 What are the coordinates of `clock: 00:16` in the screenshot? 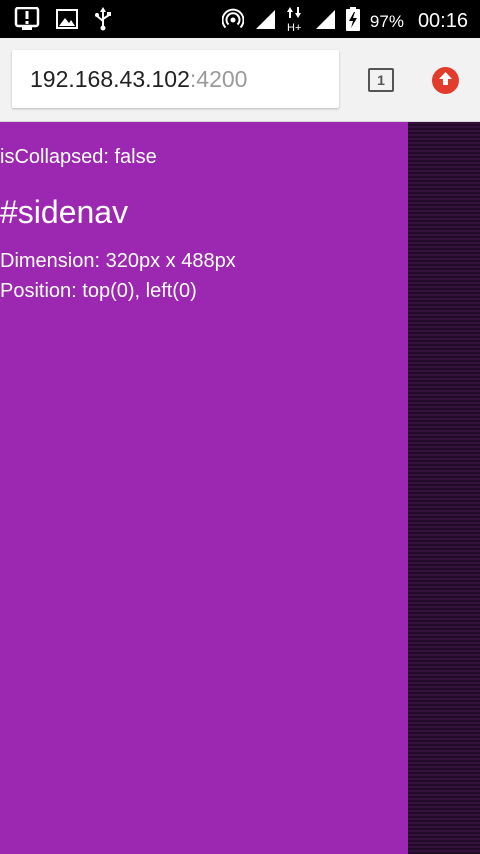 It's located at (442, 21).